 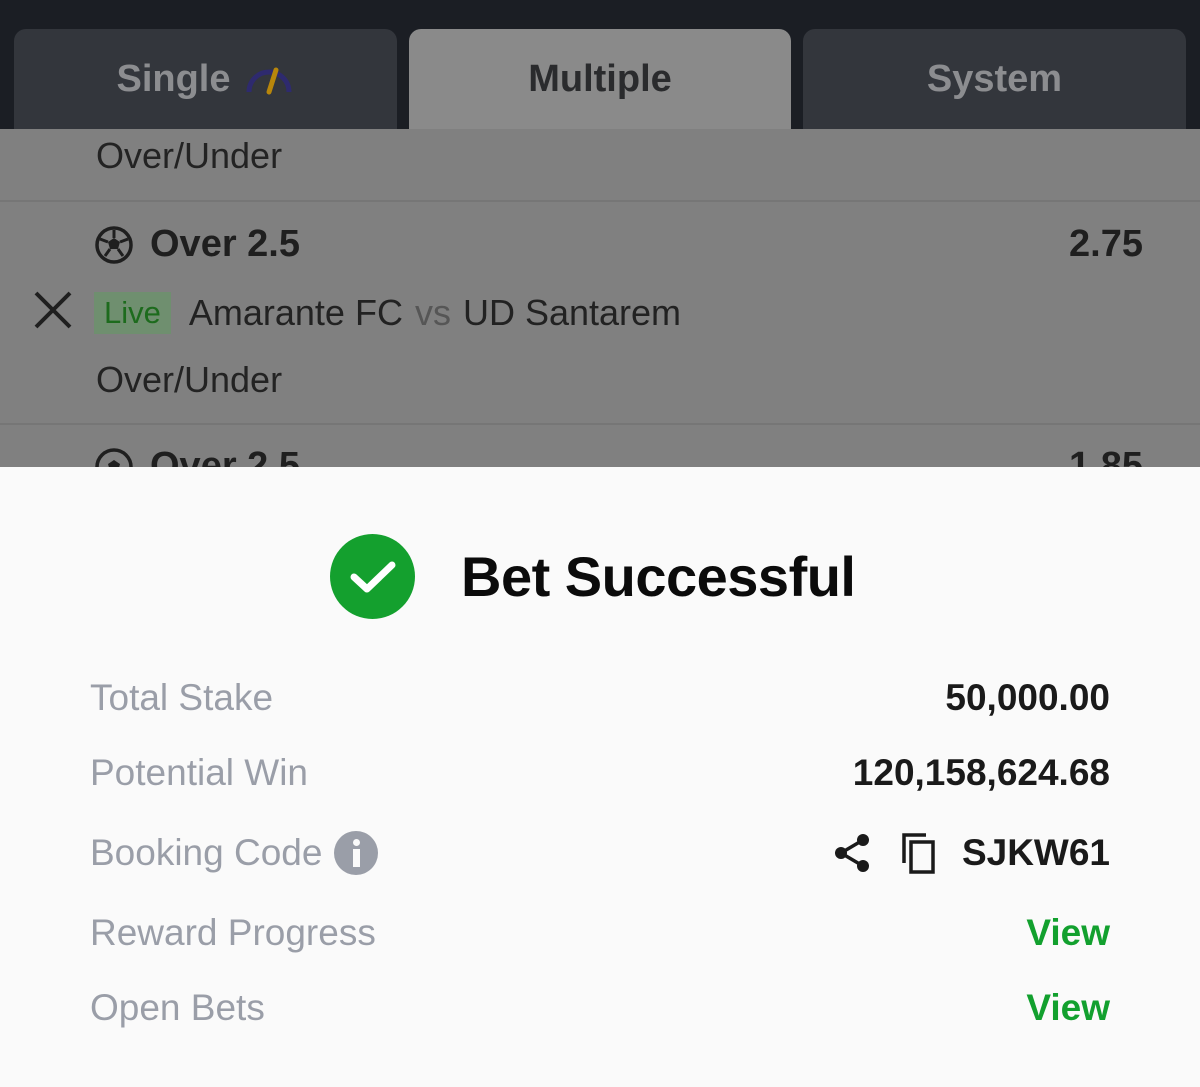 I want to click on reward-progress-view-link: View, so click(x=1068, y=933).